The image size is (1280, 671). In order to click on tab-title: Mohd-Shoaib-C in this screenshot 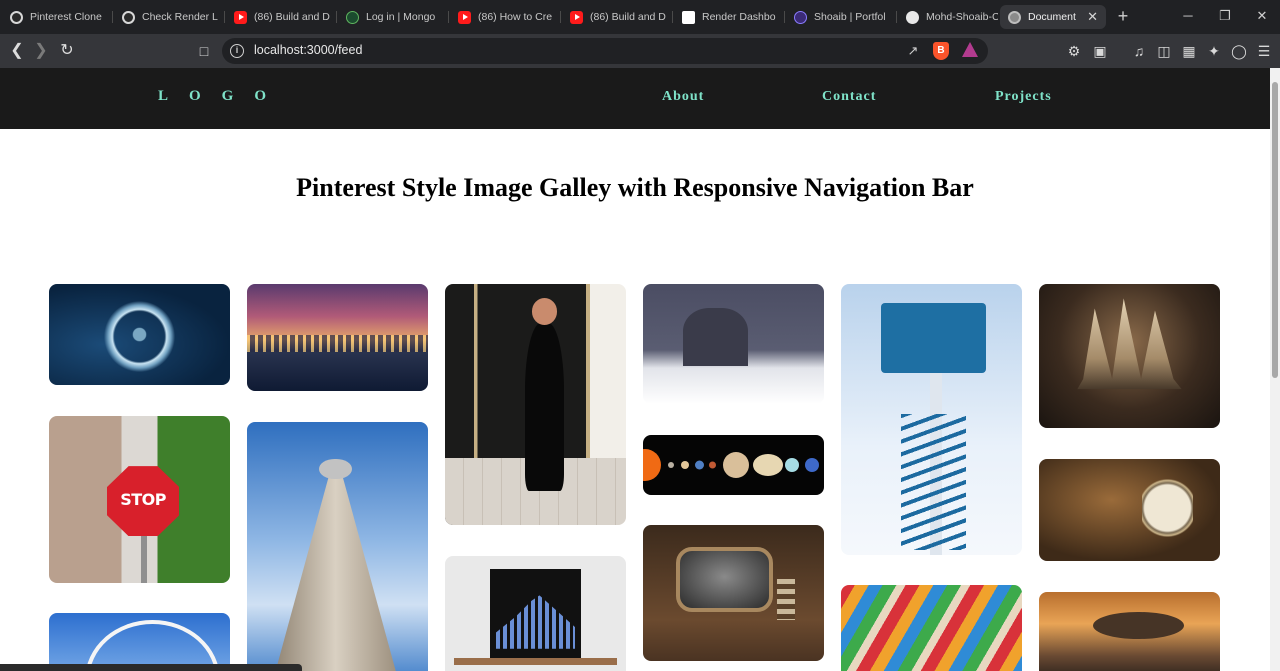, I will do `click(962, 17)`.